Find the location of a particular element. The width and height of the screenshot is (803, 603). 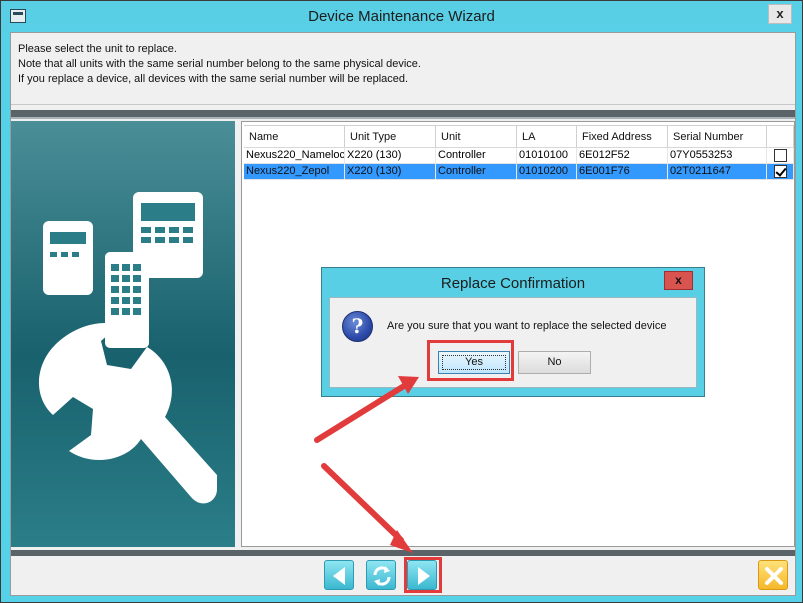

column-header-name: Name is located at coordinates (294, 136).